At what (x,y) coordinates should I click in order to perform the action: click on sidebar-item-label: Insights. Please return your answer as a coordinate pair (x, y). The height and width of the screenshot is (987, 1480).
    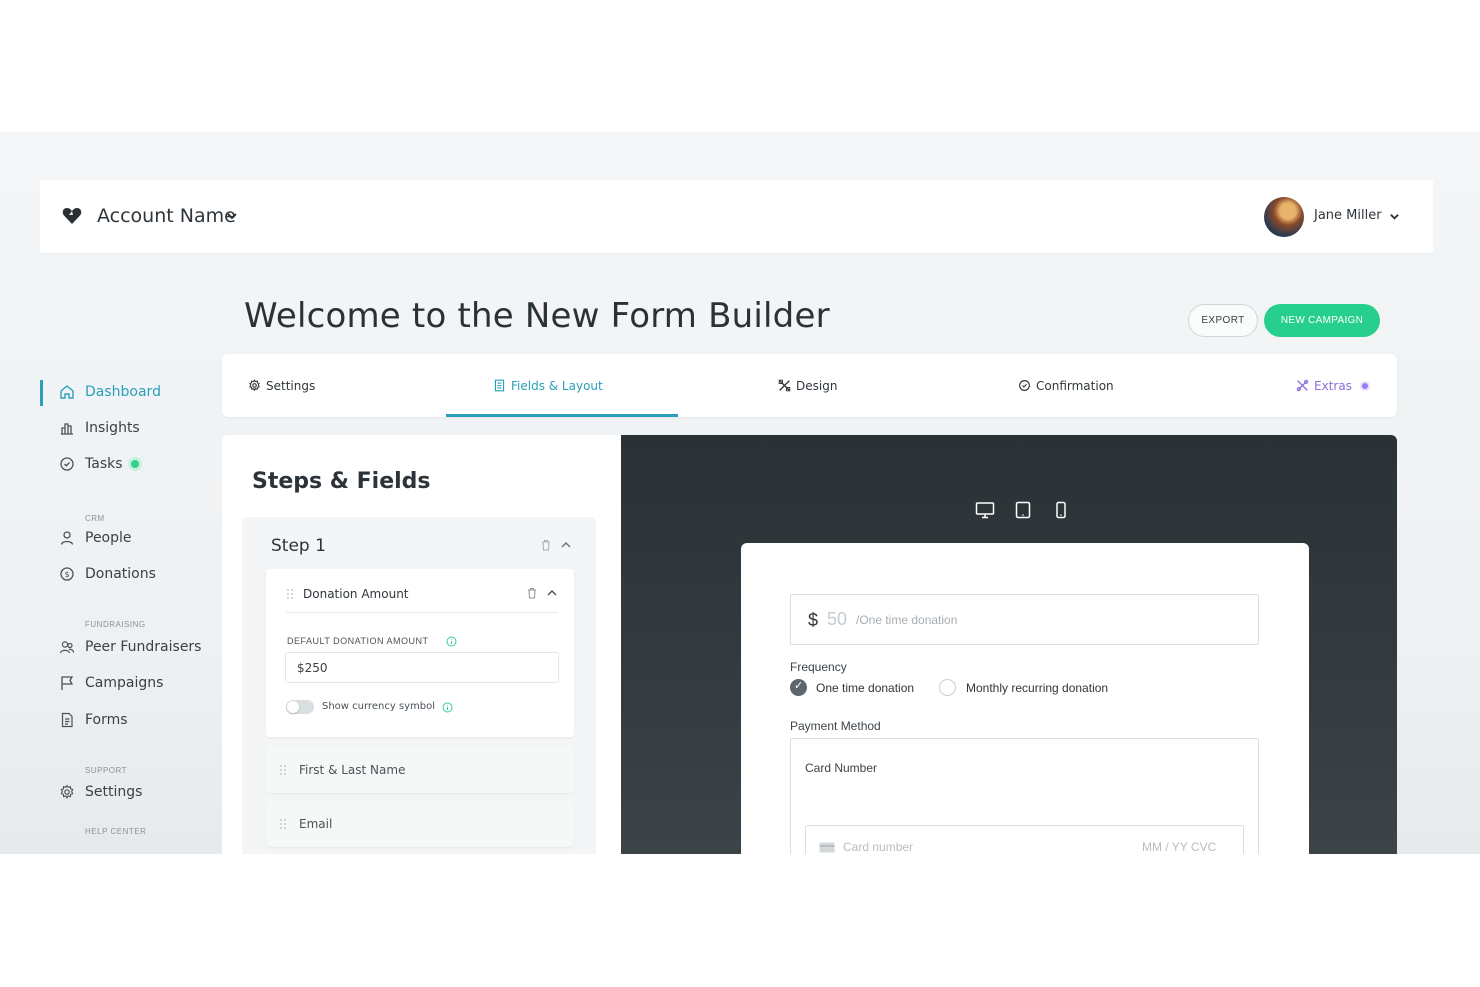
    Looking at the image, I should click on (112, 428).